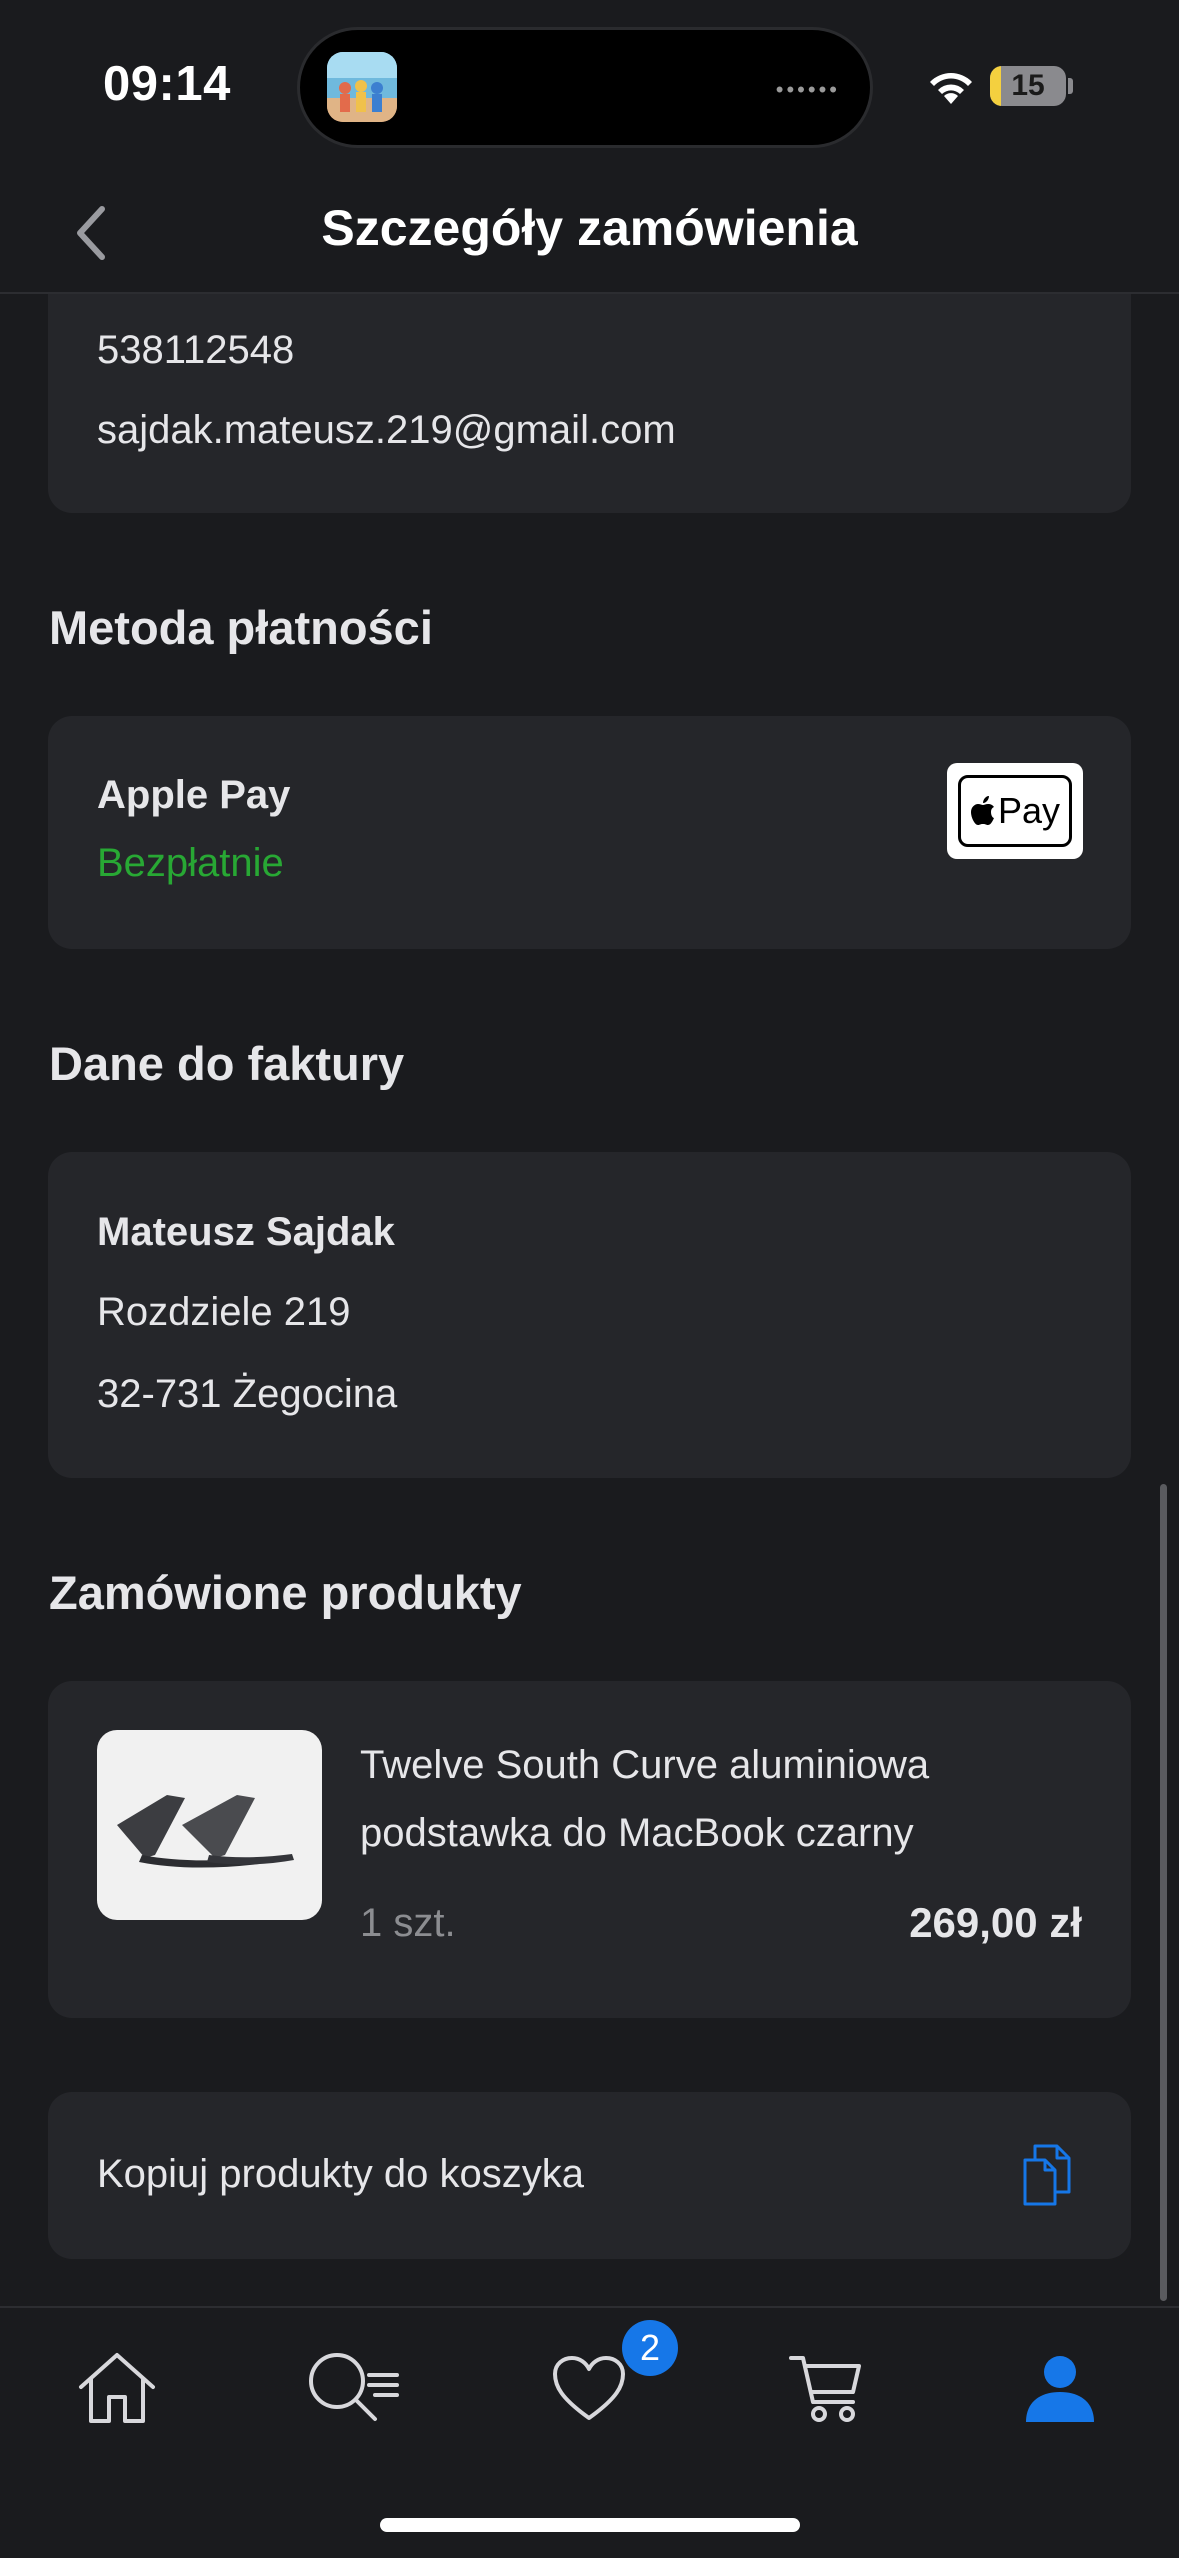 Image resolution: width=1179 pixels, height=2558 pixels. I want to click on status-time: 09:14, so click(167, 84).